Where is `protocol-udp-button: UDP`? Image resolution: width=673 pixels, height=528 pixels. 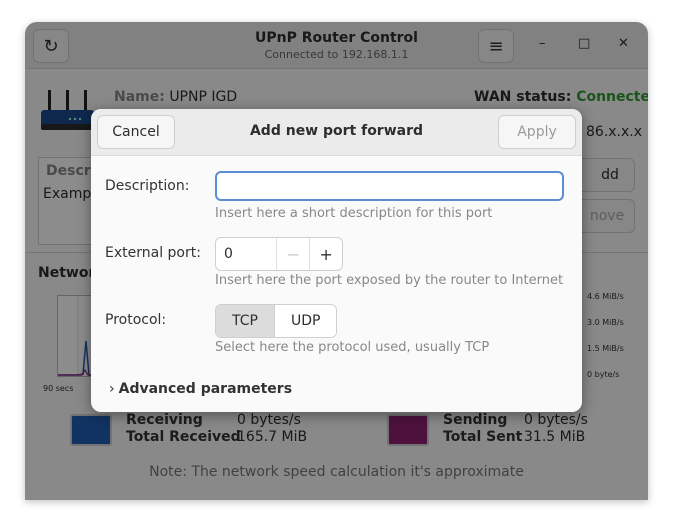
protocol-udp-button: UDP is located at coordinates (305, 321).